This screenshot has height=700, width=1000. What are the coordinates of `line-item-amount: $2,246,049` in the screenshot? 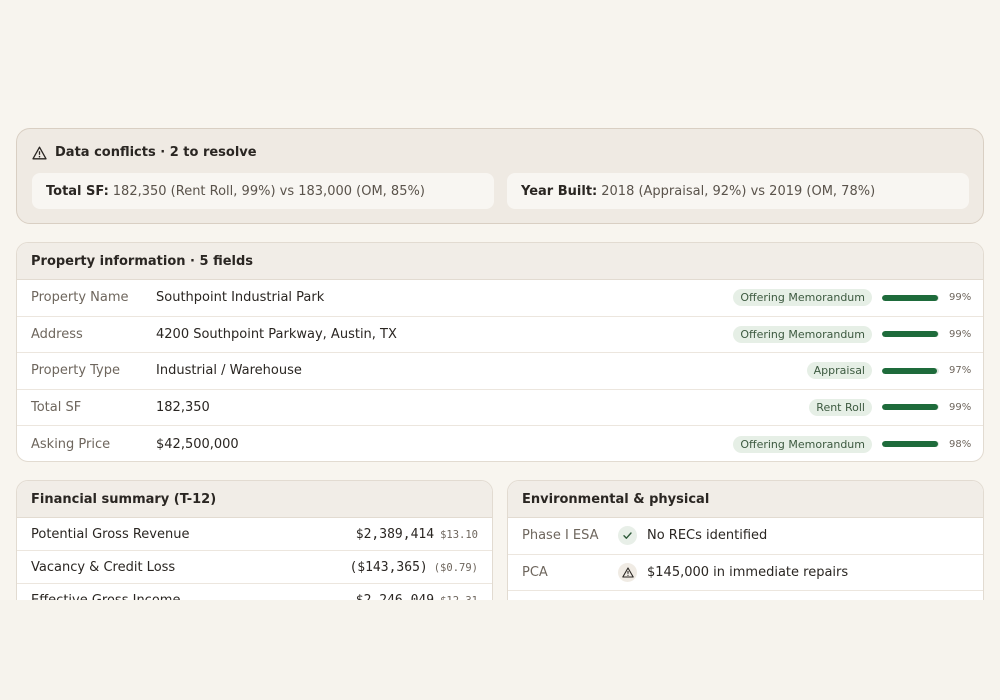 It's located at (395, 596).